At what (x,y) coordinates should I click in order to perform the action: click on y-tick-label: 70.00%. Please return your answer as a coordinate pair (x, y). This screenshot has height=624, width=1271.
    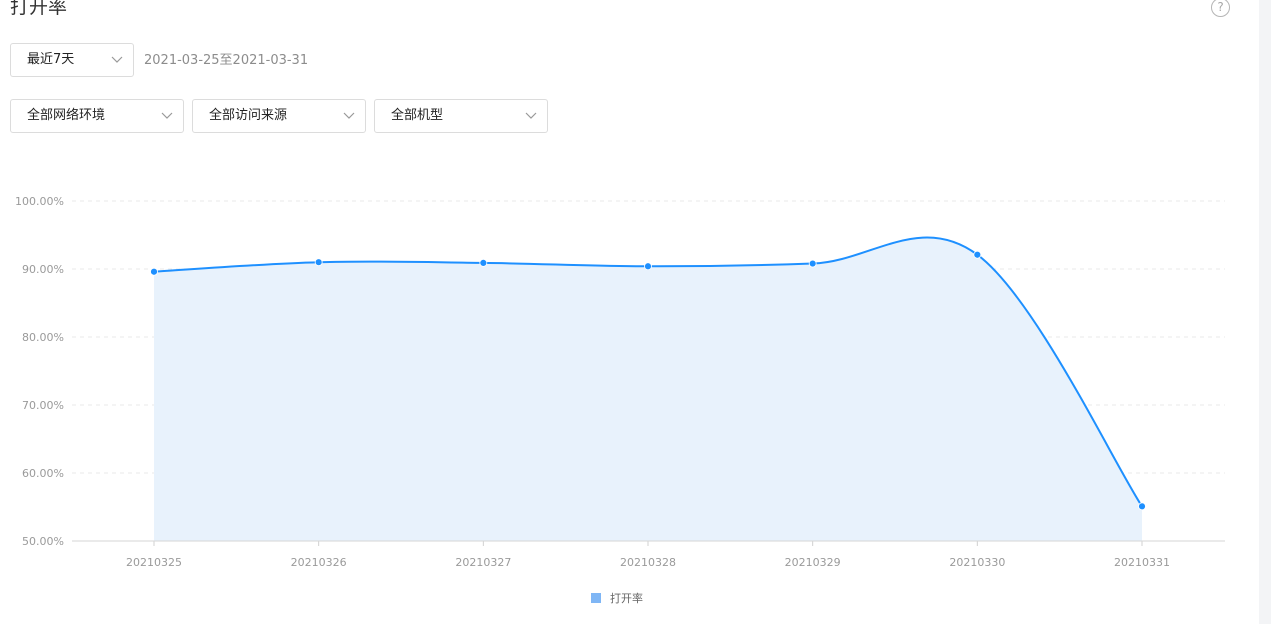
    Looking at the image, I should click on (43, 405).